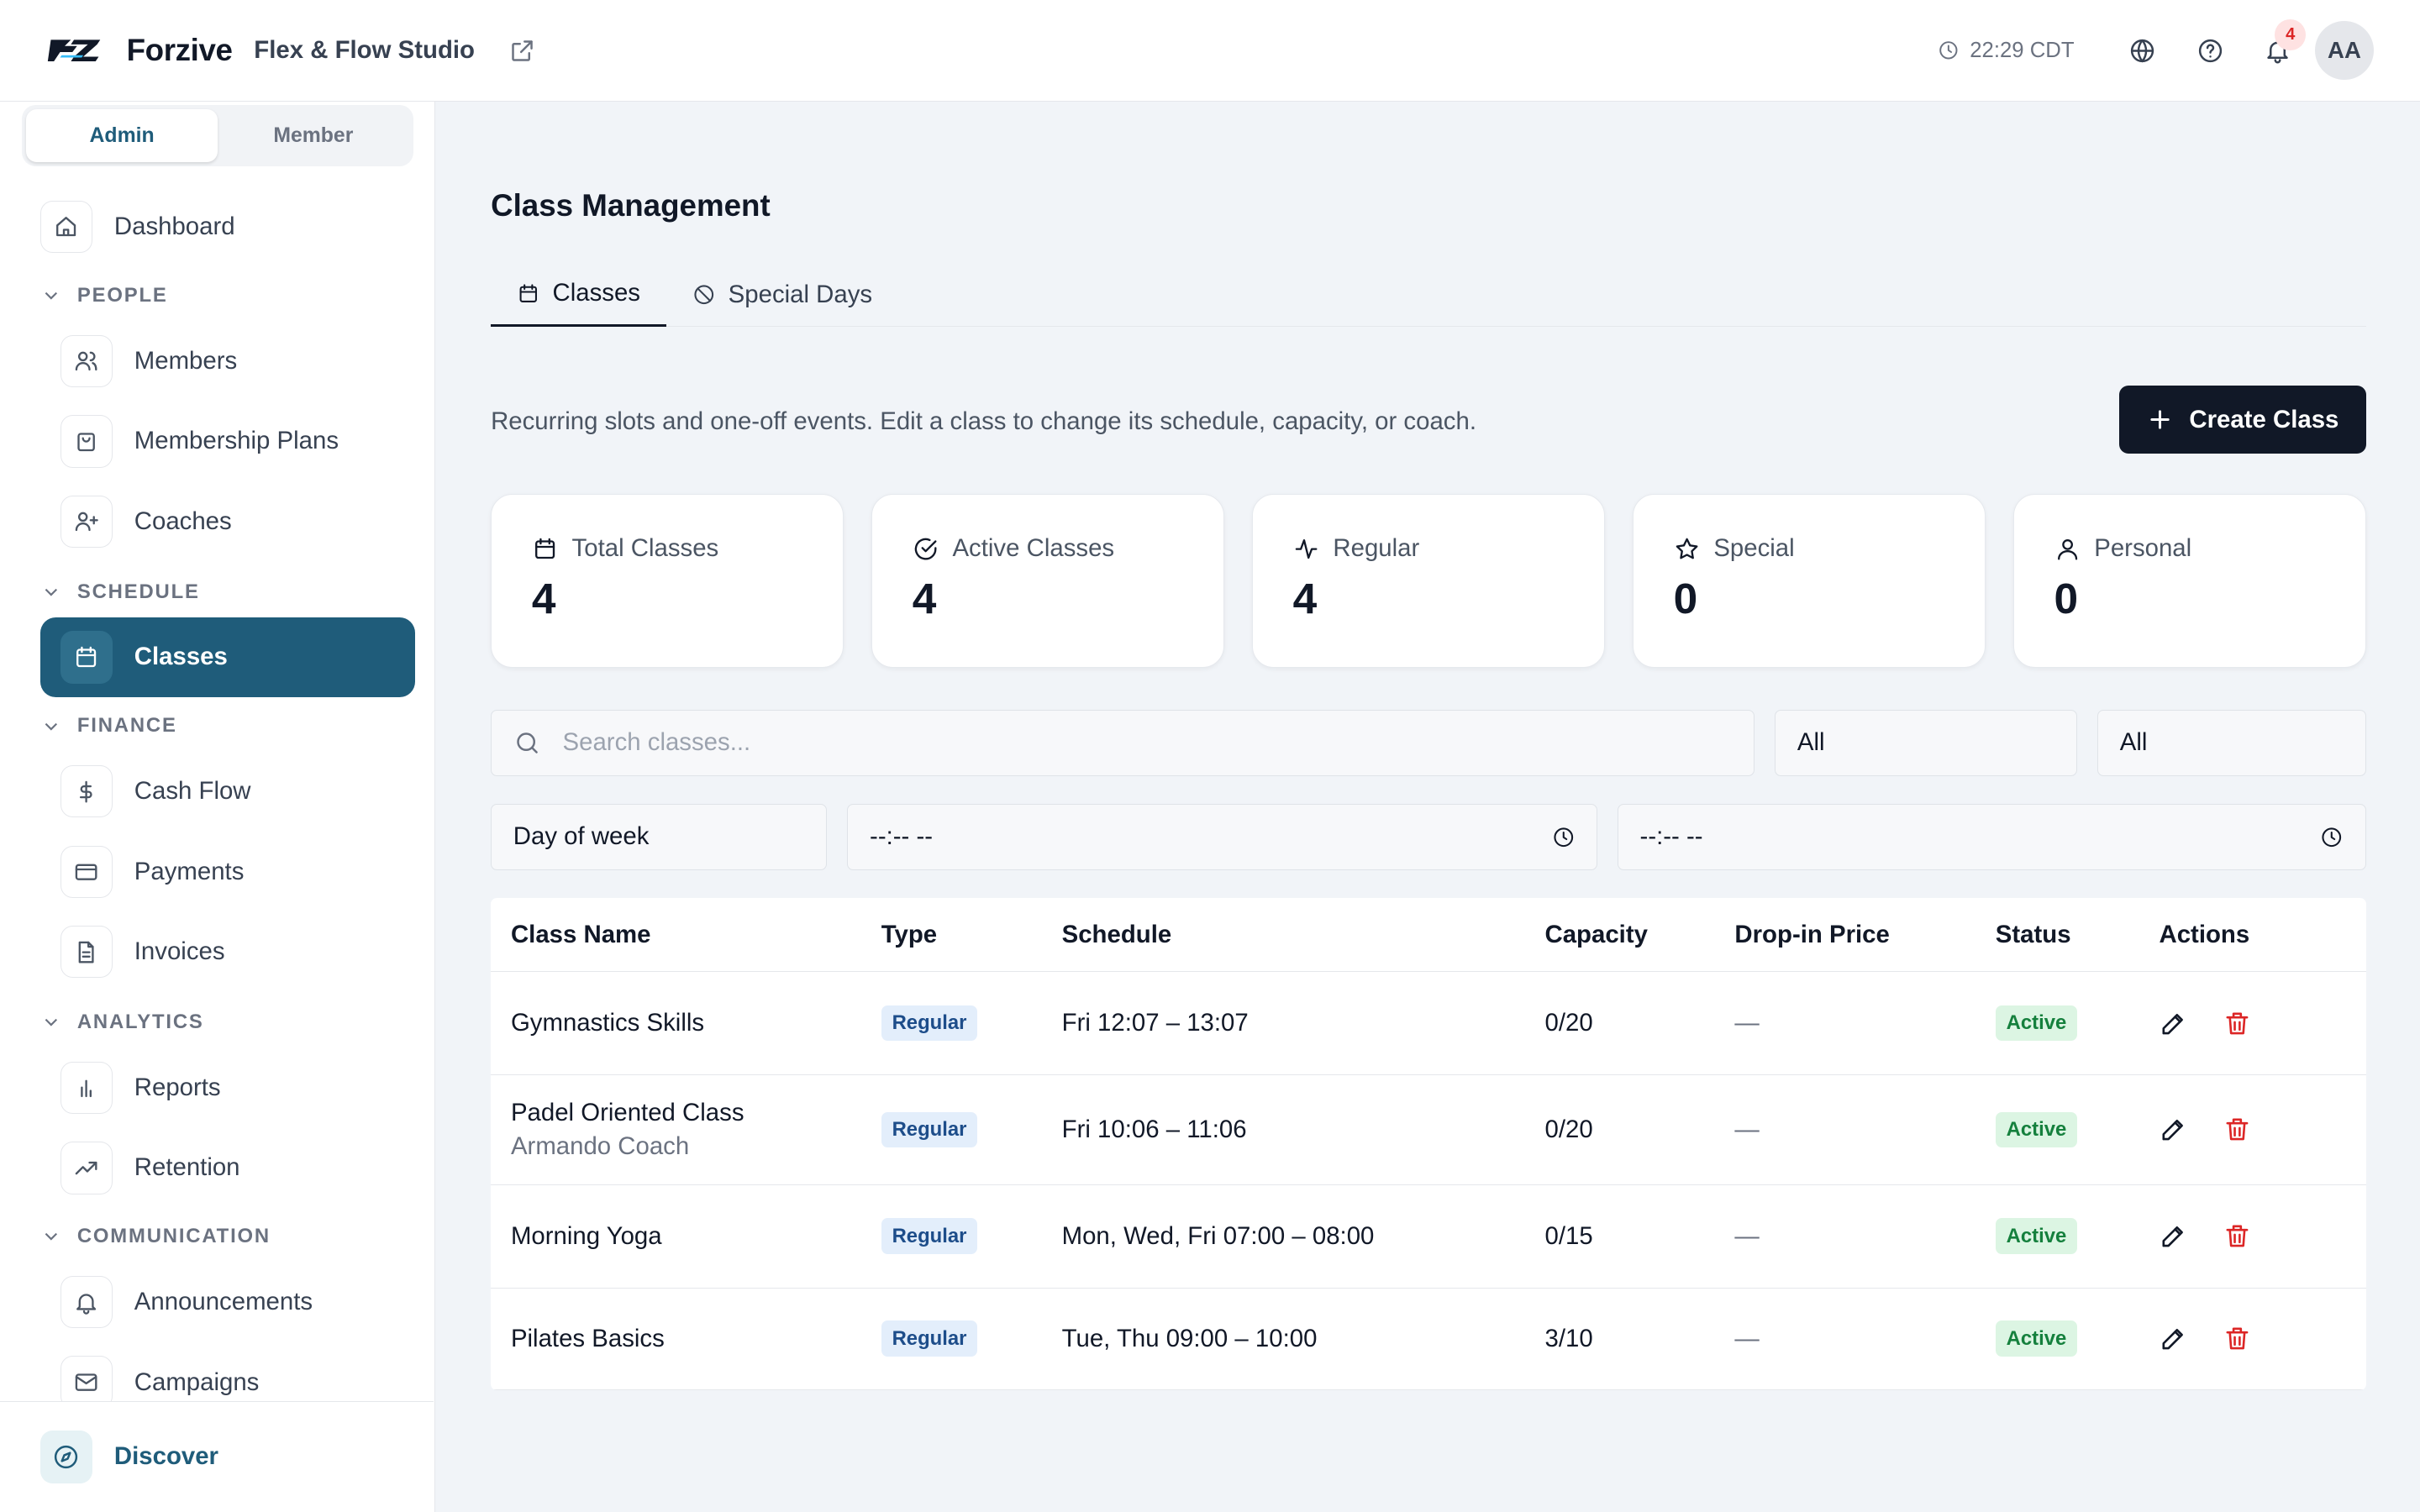 The height and width of the screenshot is (1512, 2420). What do you see at coordinates (600, 1145) in the screenshot?
I see `coach-name: Armando Coach` at bounding box center [600, 1145].